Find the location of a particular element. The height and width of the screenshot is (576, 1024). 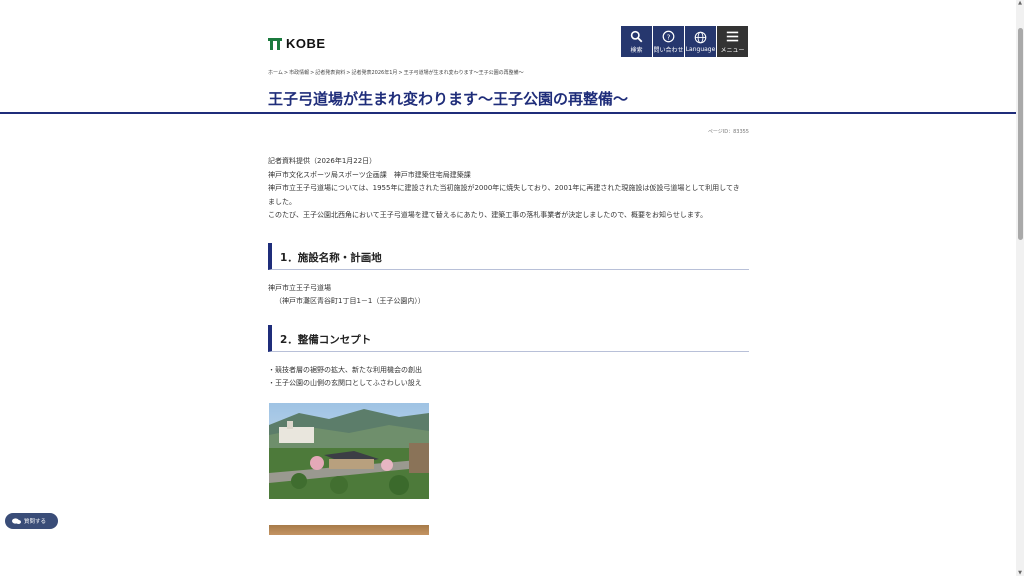

chat-bubble-icon is located at coordinates (16, 520).